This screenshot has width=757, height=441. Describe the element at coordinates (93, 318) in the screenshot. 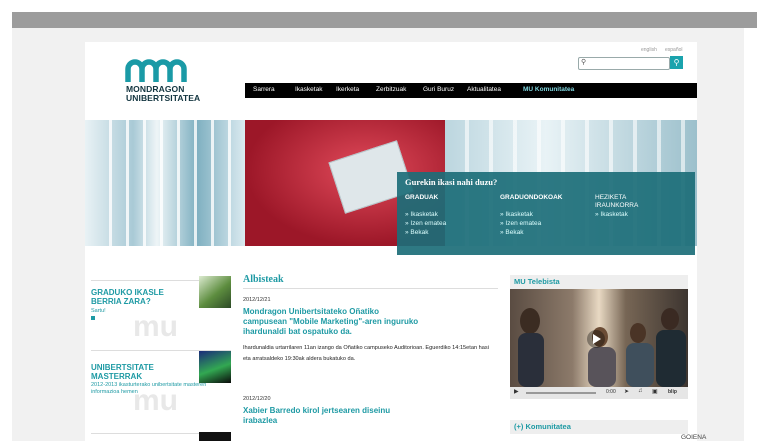

I see `more-icon` at that location.